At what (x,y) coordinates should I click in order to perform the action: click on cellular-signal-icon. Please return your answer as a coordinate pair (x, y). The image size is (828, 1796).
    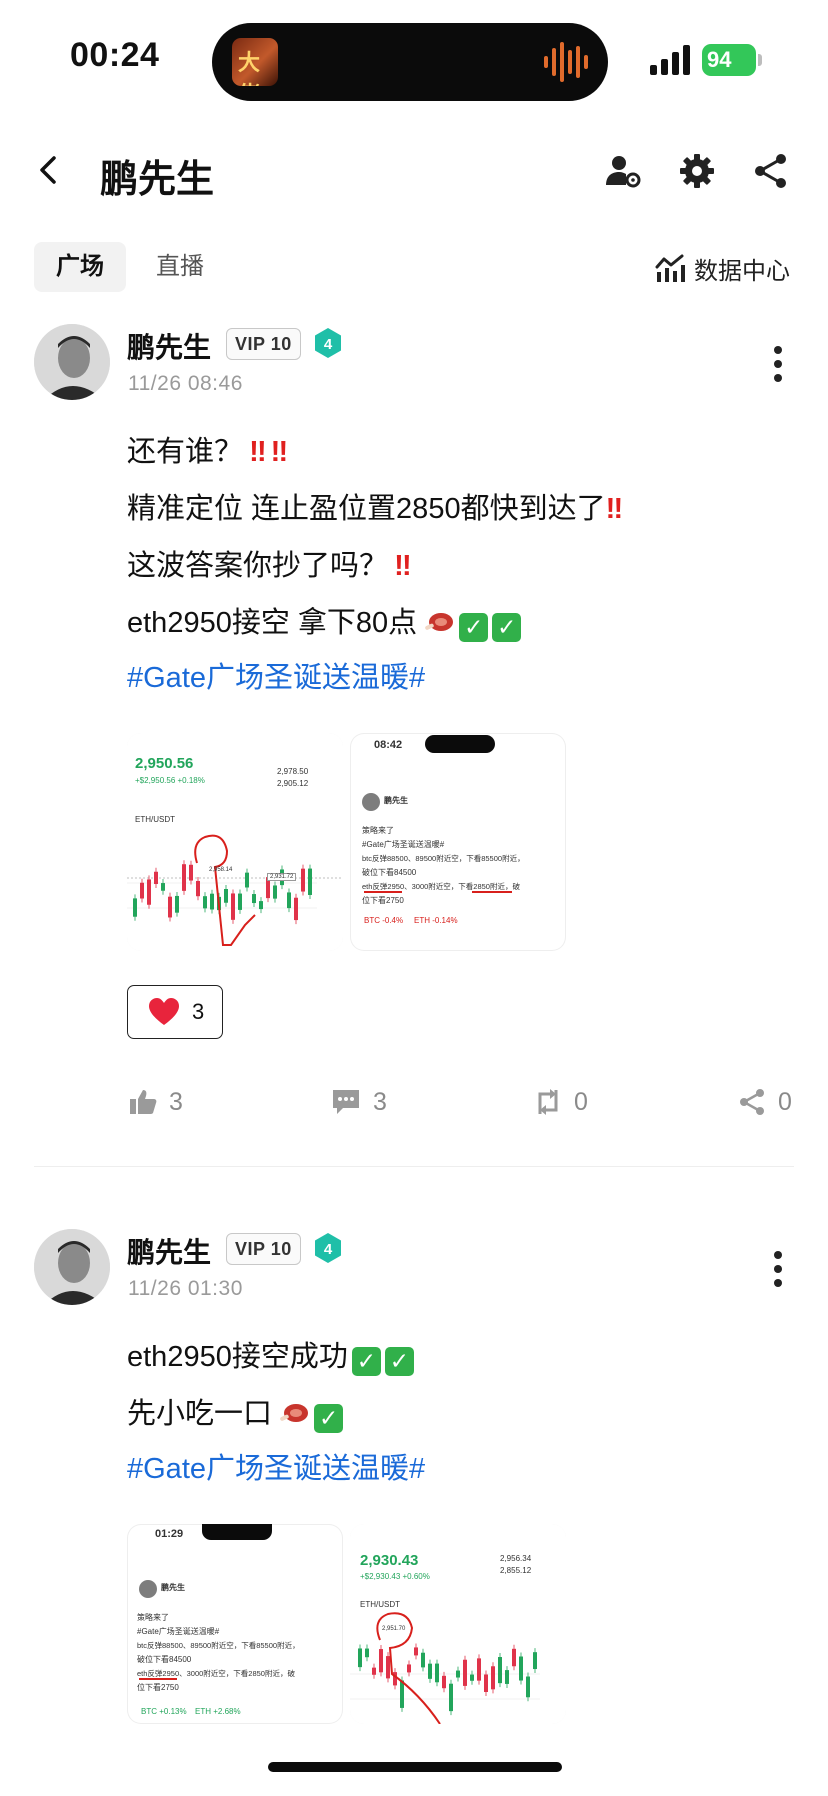
    Looking at the image, I should click on (670, 60).